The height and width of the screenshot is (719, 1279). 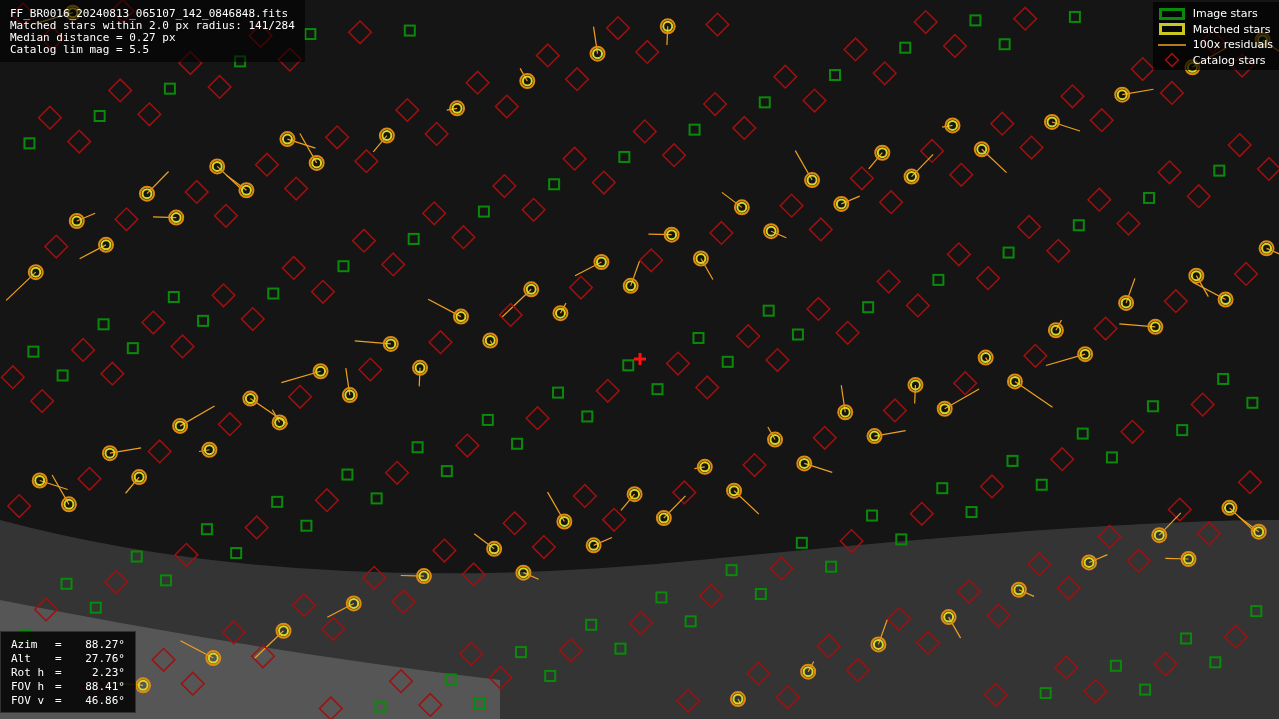 I want to click on parameter-value: 88.27°, so click(x=104, y=645).